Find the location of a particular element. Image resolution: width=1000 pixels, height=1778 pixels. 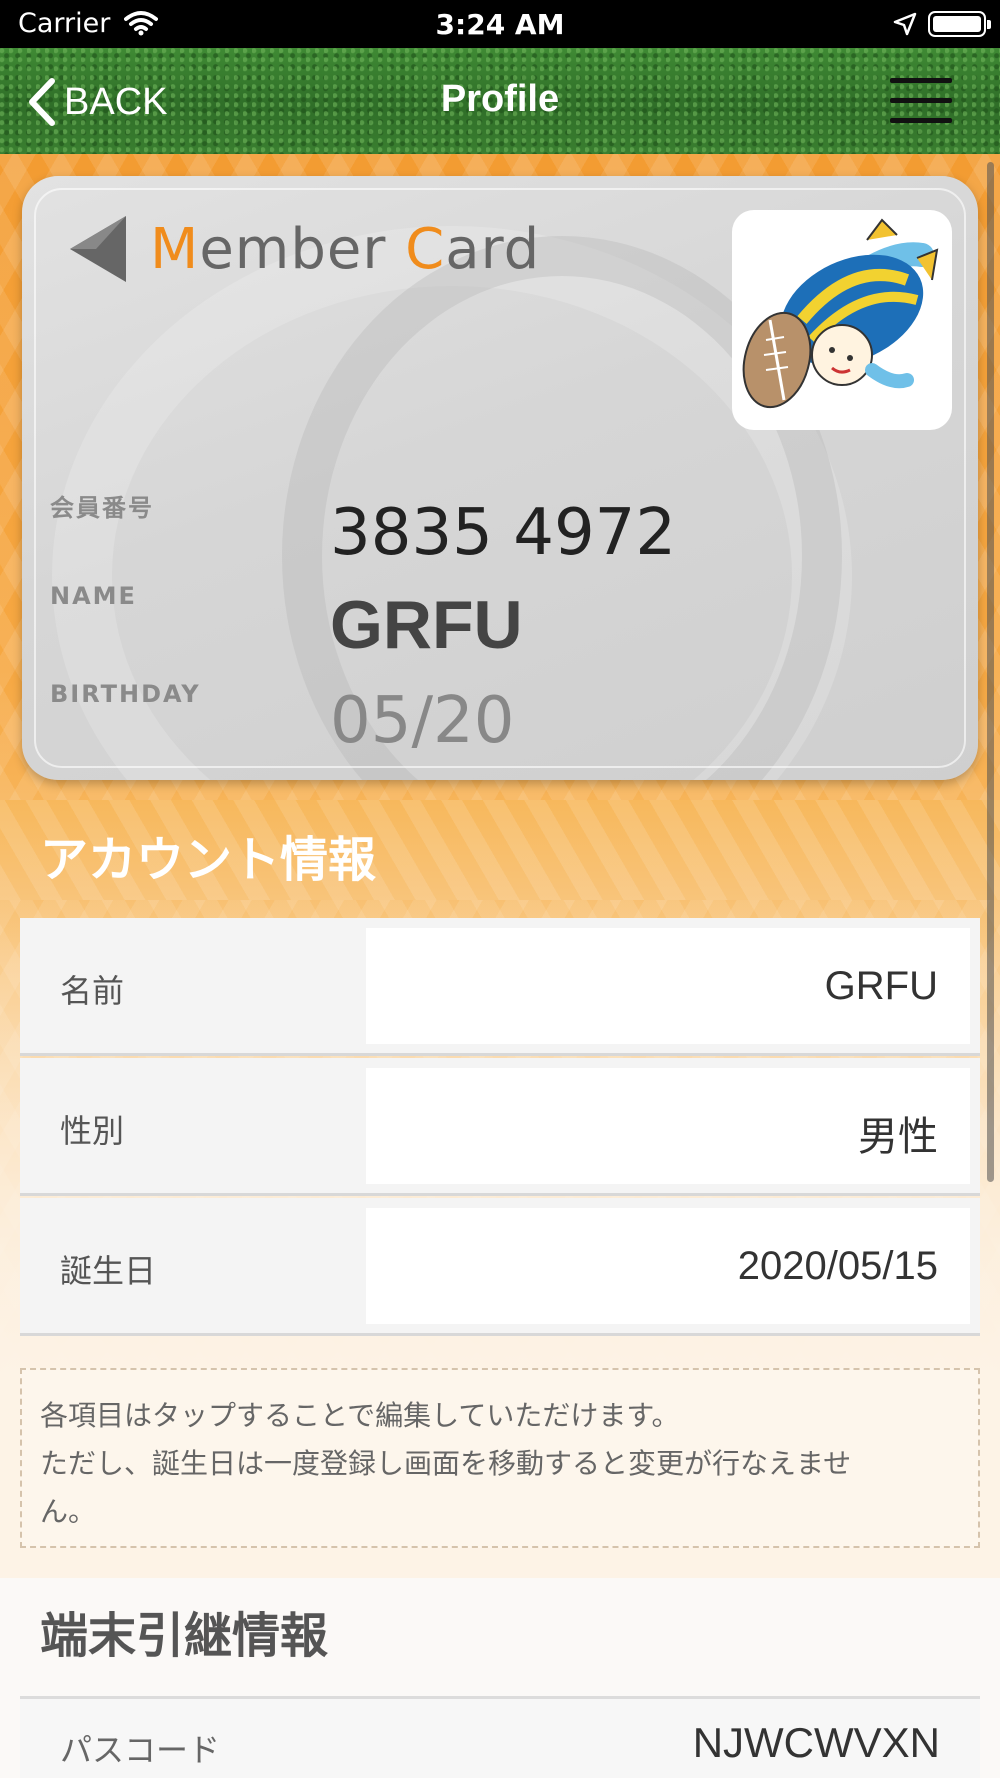

name-field: GRFU is located at coordinates (668, 986).